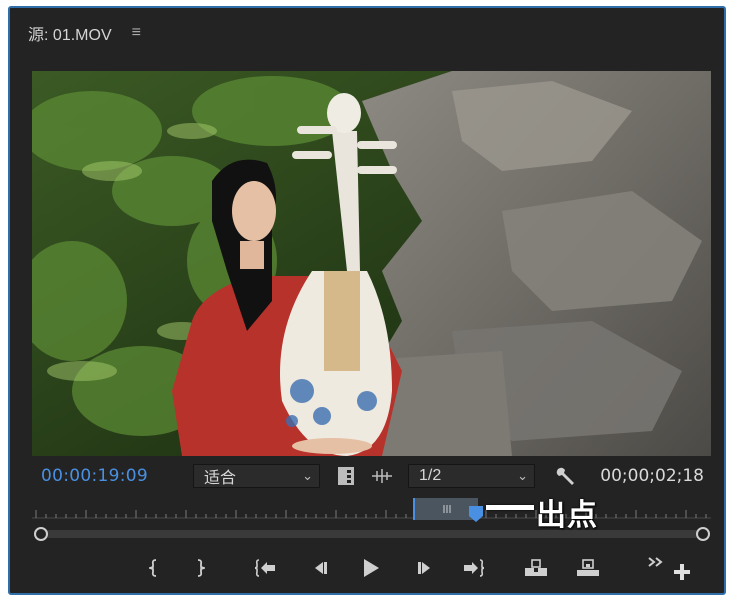  I want to click on go-to-in-icon, so click(266, 568).